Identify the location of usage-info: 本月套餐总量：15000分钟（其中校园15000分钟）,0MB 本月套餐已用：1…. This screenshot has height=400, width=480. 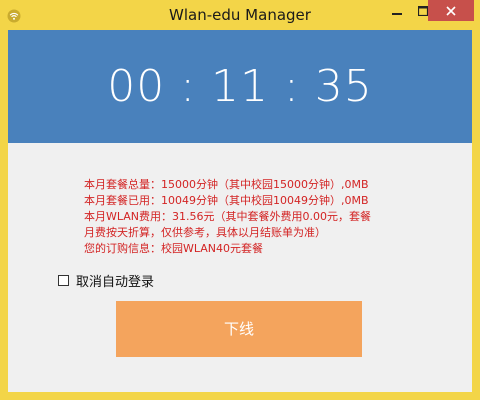
(244, 217).